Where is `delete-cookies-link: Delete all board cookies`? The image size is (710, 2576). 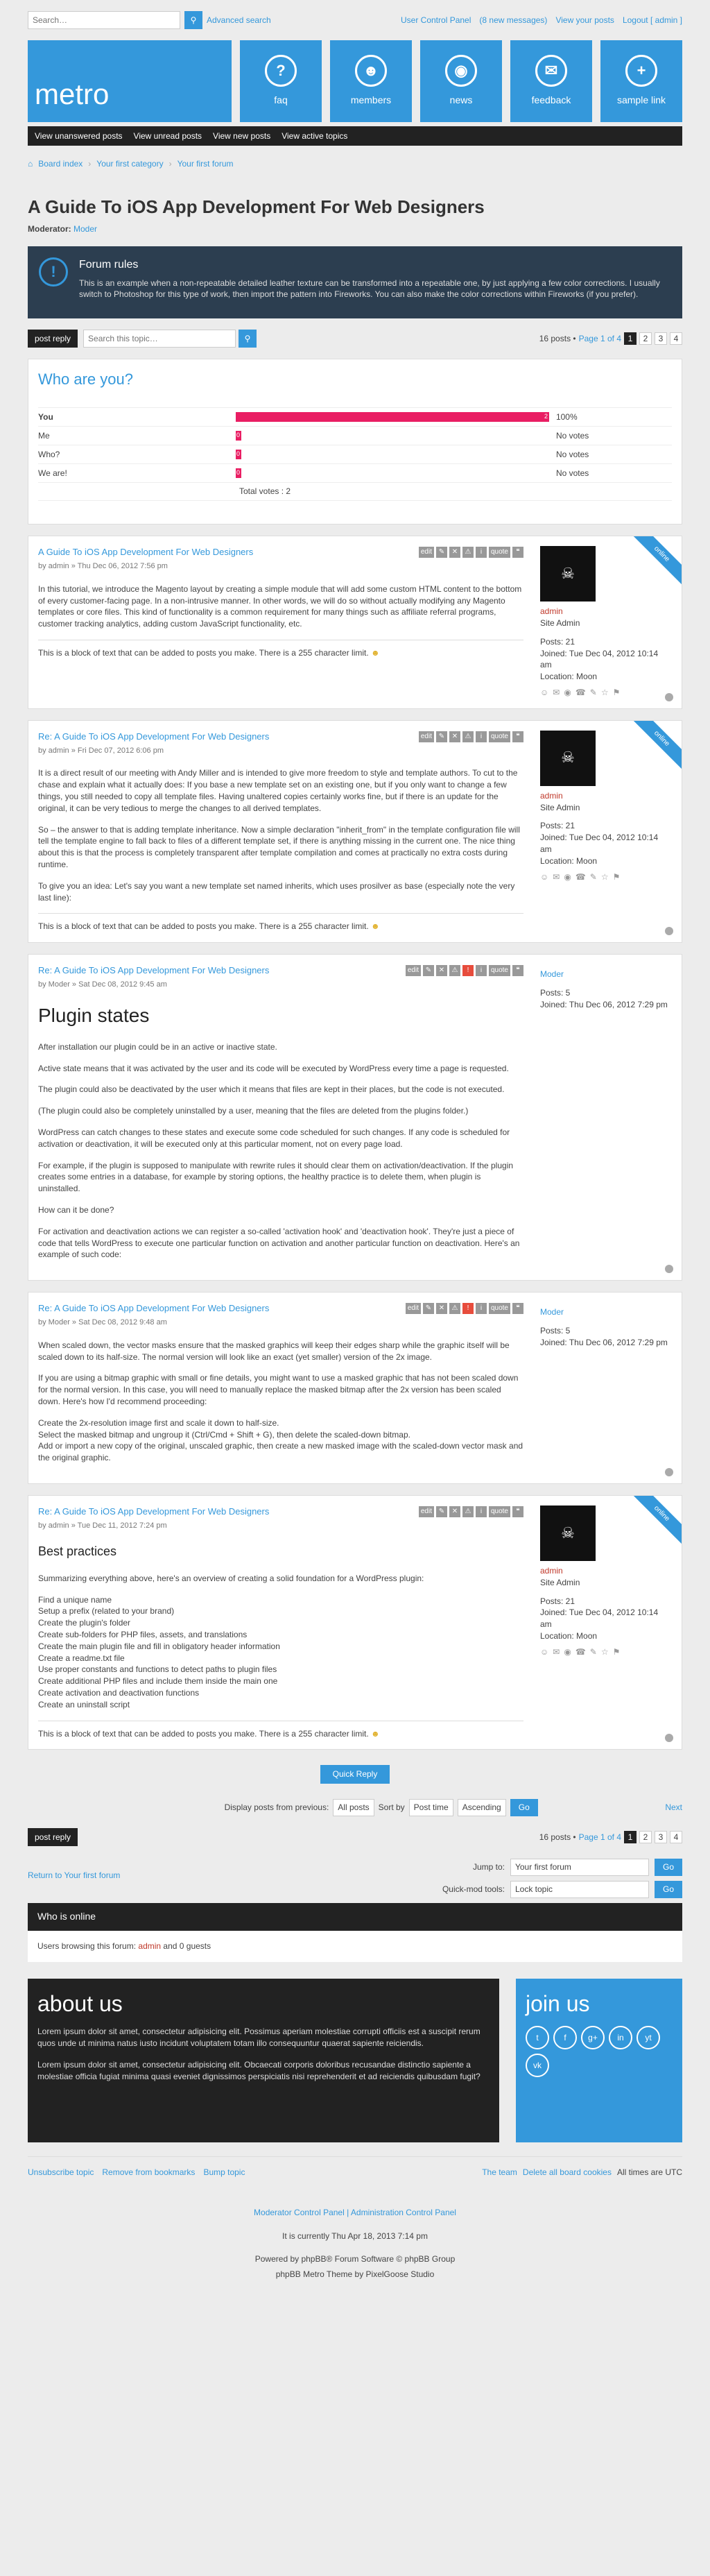
delete-cookies-link: Delete all board cookies is located at coordinates (567, 2172).